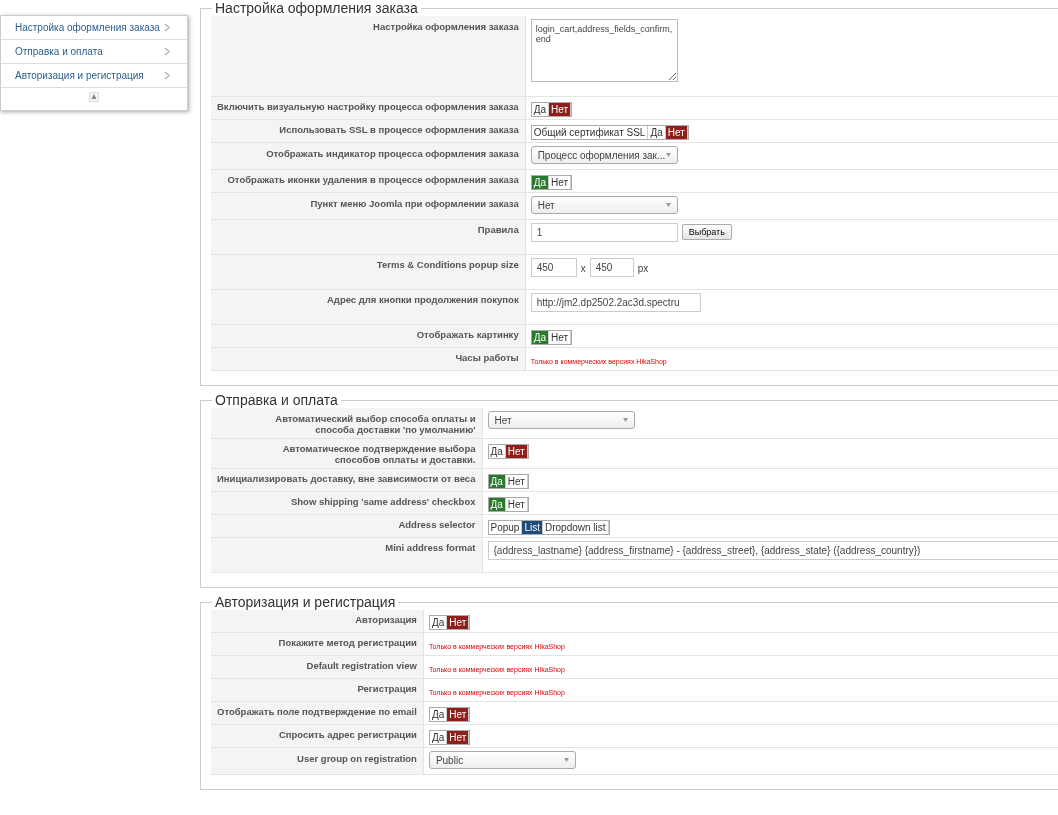 Image resolution: width=1058 pixels, height=815 pixels. I want to click on setting-label: Show shipping 'same address' checkbox, so click(346, 503).